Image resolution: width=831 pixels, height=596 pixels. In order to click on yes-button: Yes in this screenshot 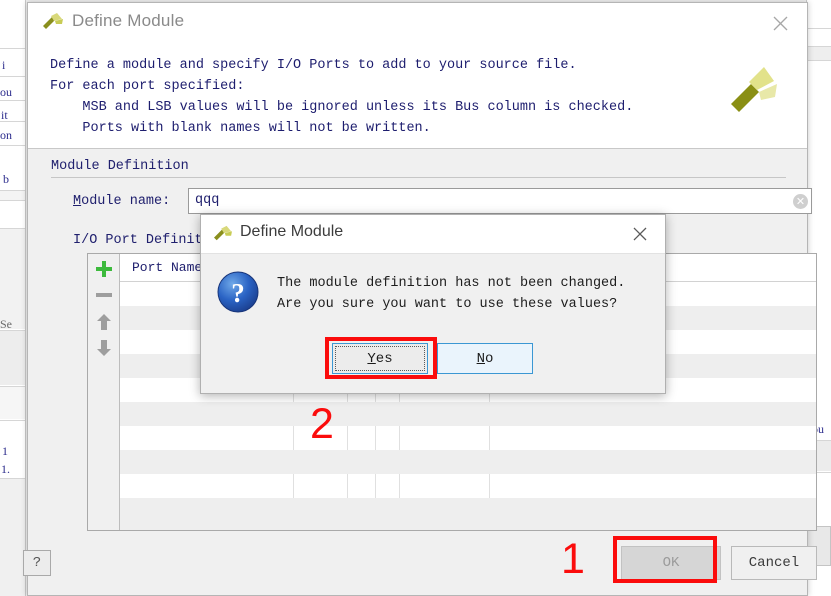, I will do `click(380, 358)`.